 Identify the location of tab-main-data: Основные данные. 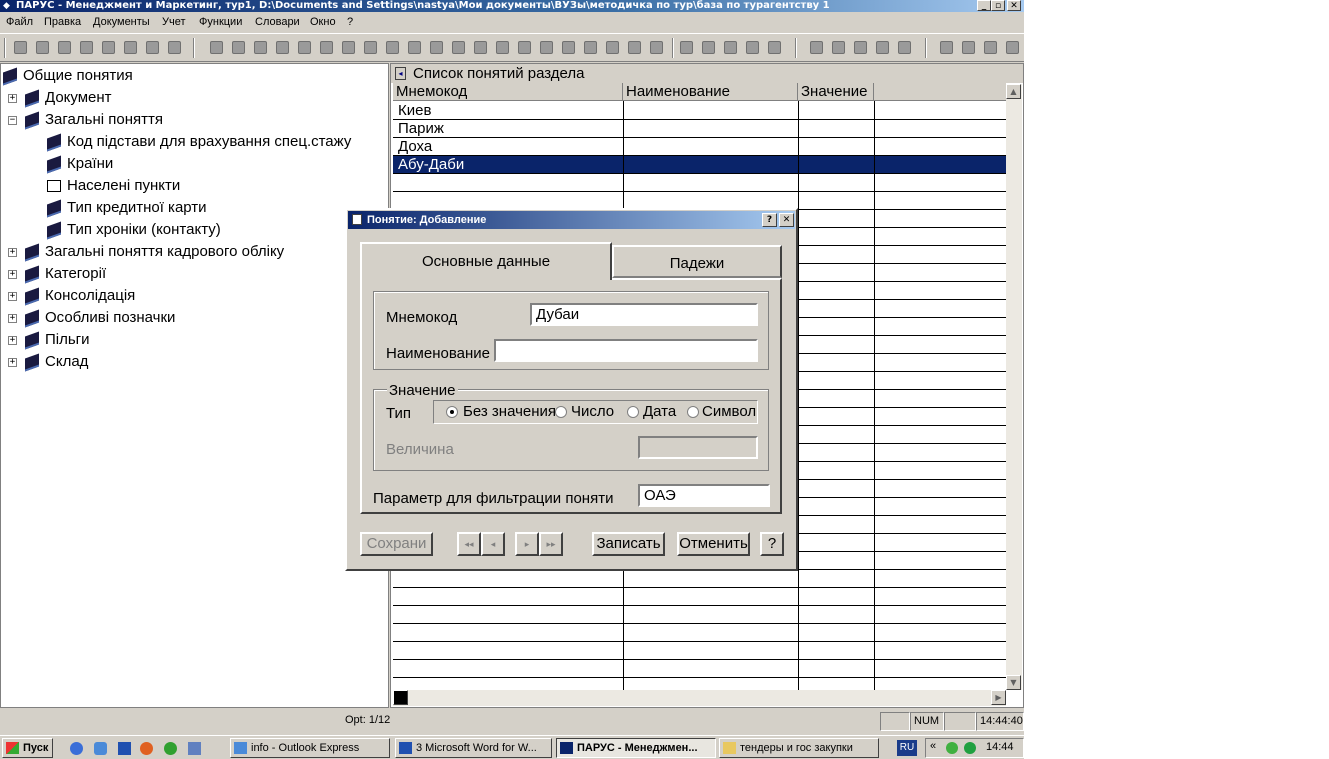
(486, 261).